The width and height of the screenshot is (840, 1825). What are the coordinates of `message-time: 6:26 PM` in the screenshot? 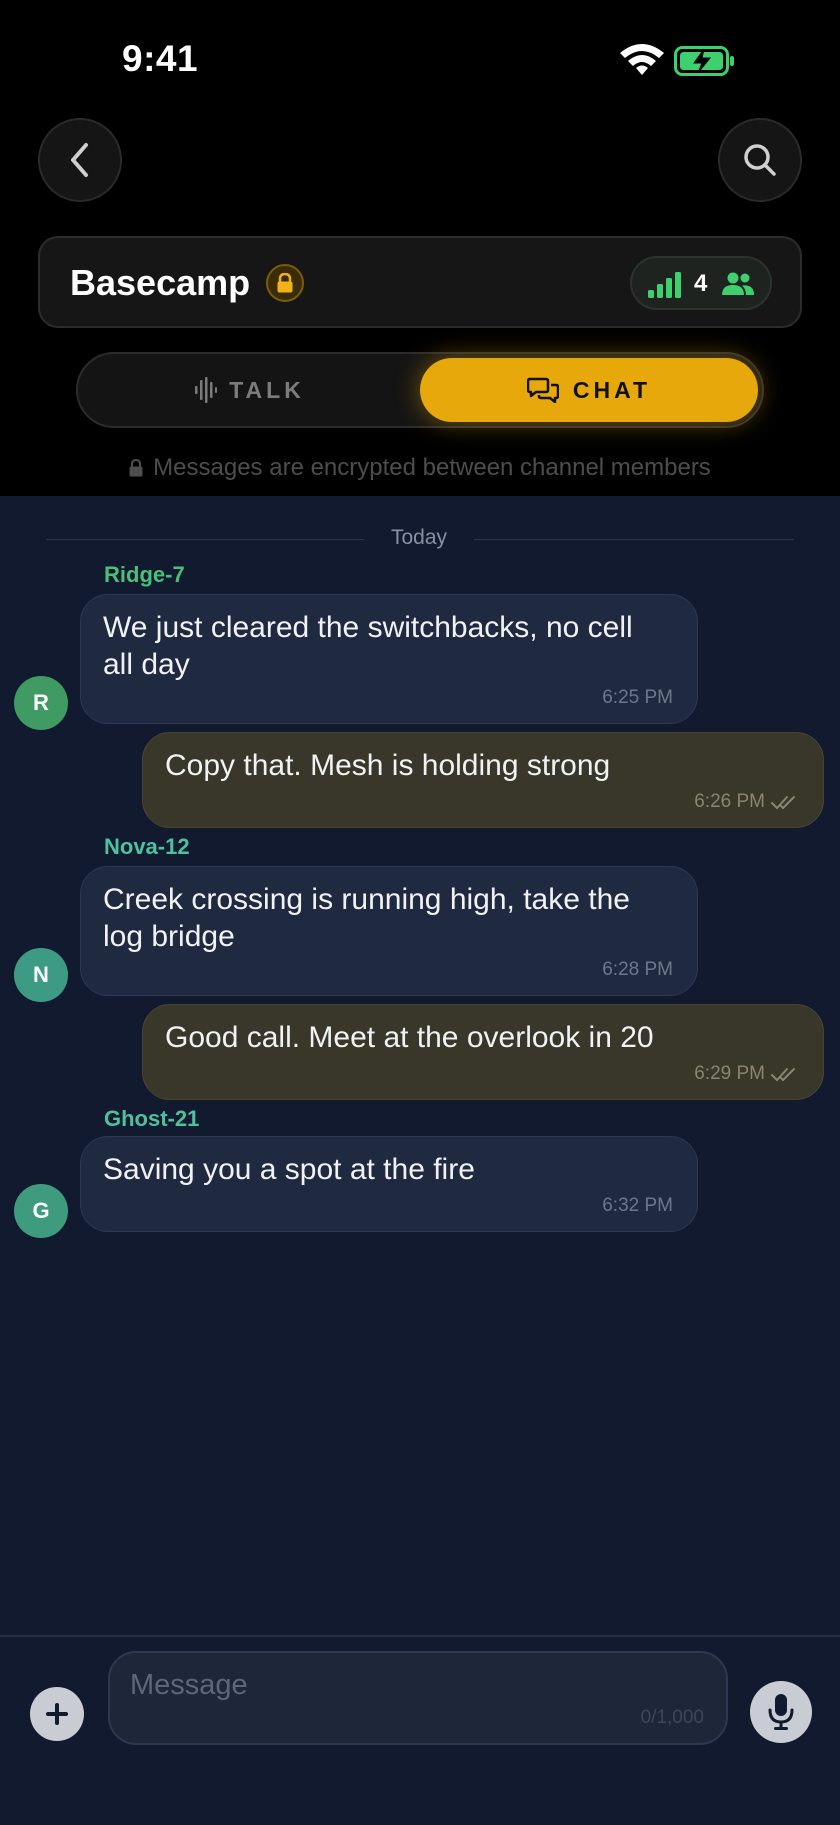 It's located at (729, 801).